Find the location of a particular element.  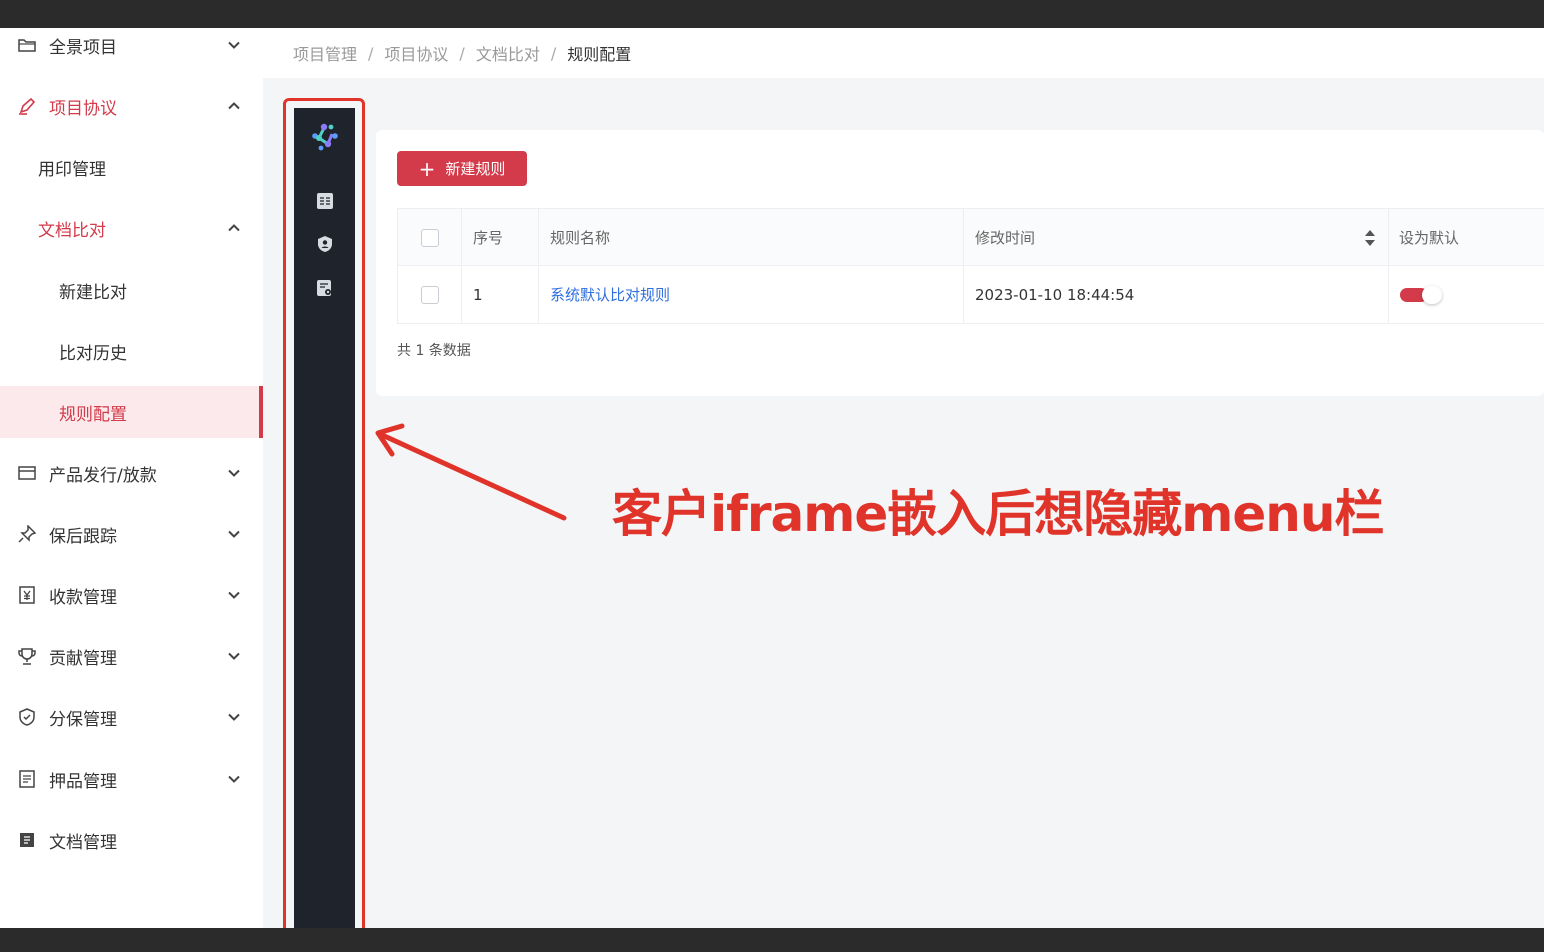

folder-icon is located at coordinates (27, 45).